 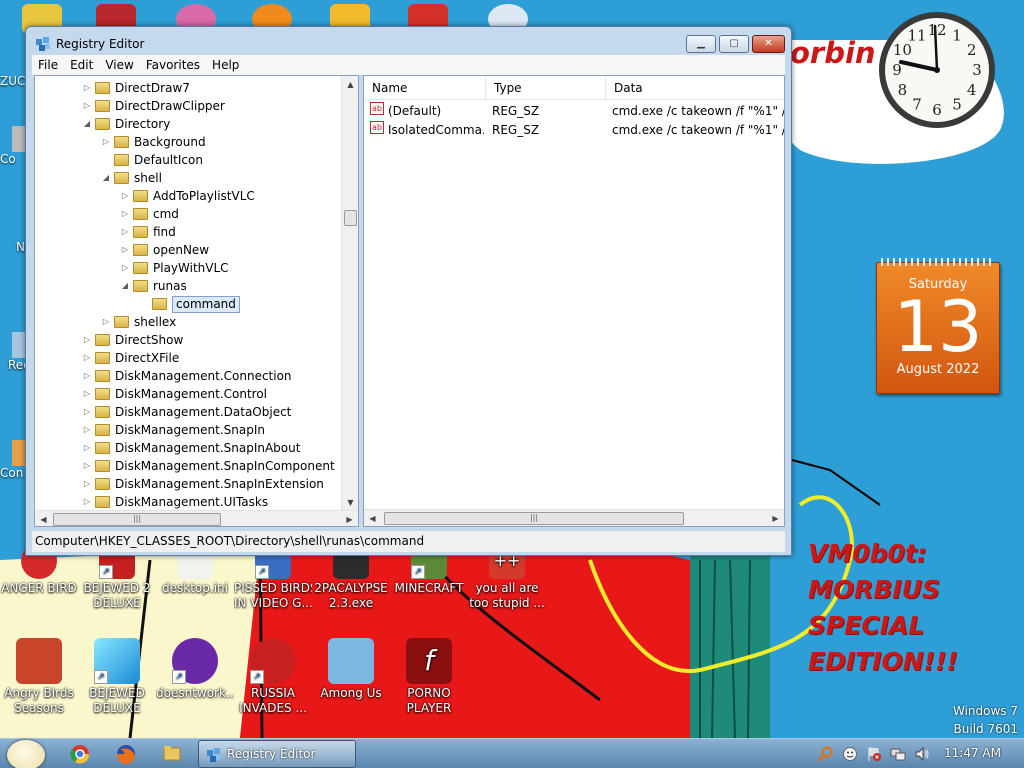 I want to click on search-icon, so click(x=826, y=754).